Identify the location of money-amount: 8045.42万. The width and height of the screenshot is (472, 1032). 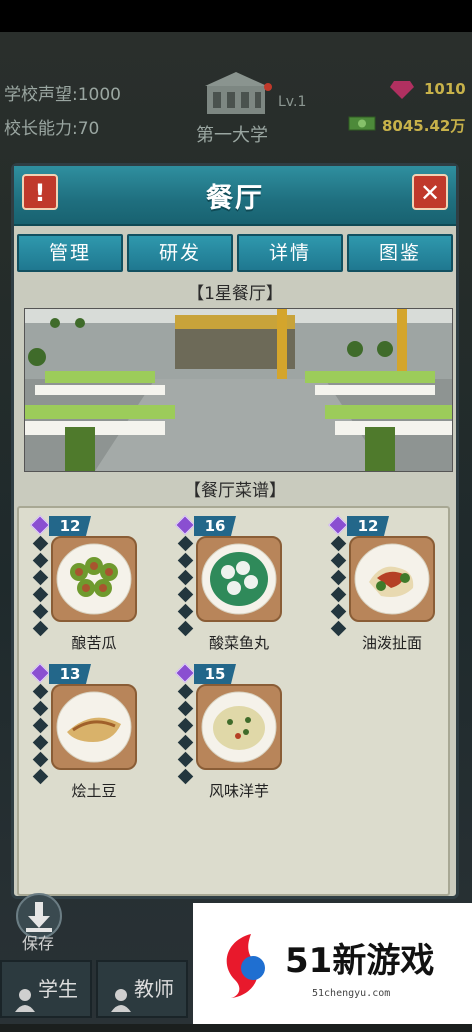
(424, 126).